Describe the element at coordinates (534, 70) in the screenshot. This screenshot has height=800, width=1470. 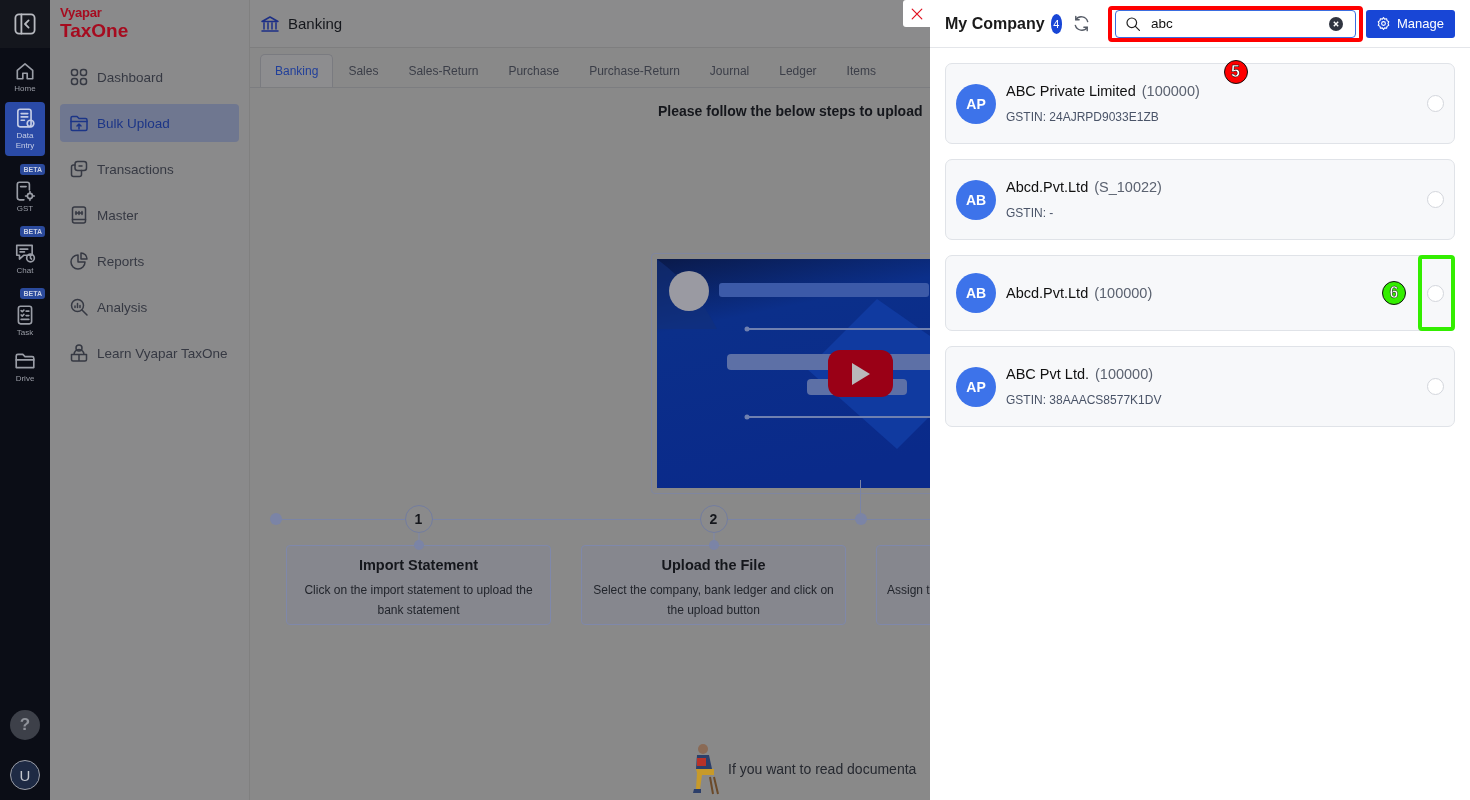
I see `tab: Purchase` at that location.